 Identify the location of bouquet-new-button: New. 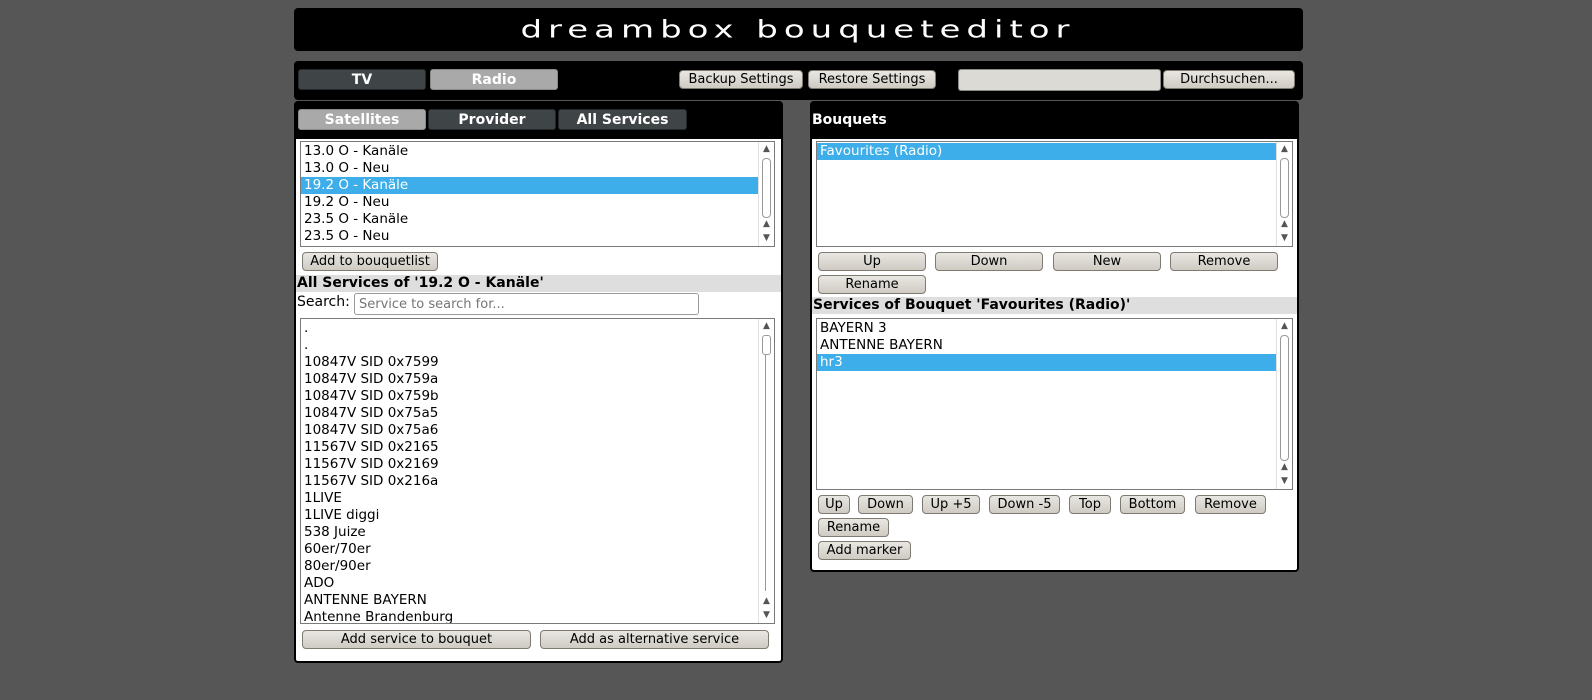
(1107, 261).